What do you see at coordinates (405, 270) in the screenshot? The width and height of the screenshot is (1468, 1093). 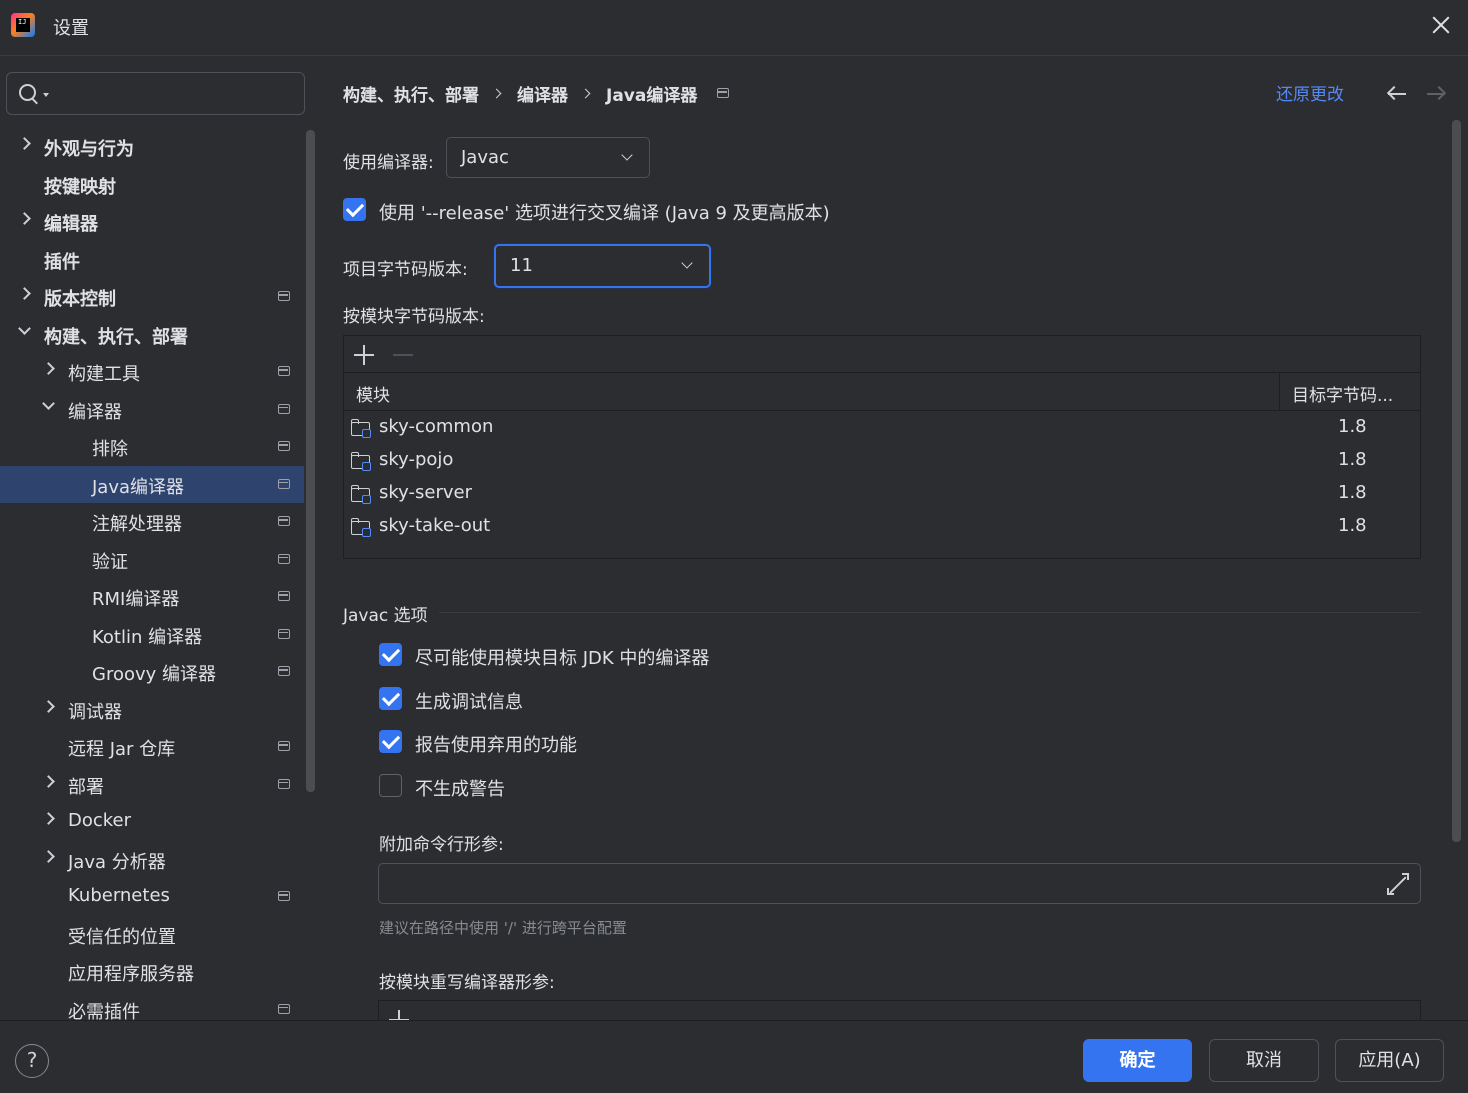 I see `bytecode-label: 项目字节码版本:` at bounding box center [405, 270].